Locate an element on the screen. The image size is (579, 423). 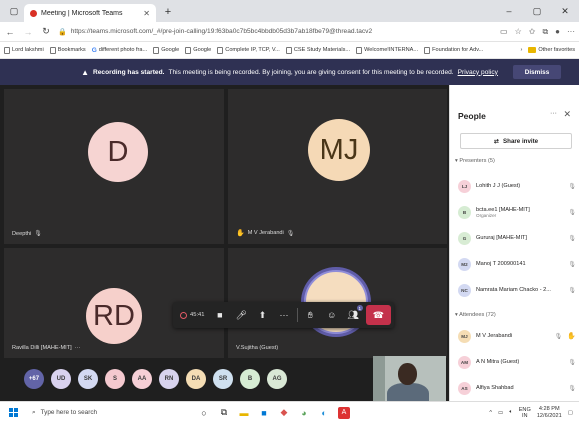
person-head is located at coordinates (407, 374).